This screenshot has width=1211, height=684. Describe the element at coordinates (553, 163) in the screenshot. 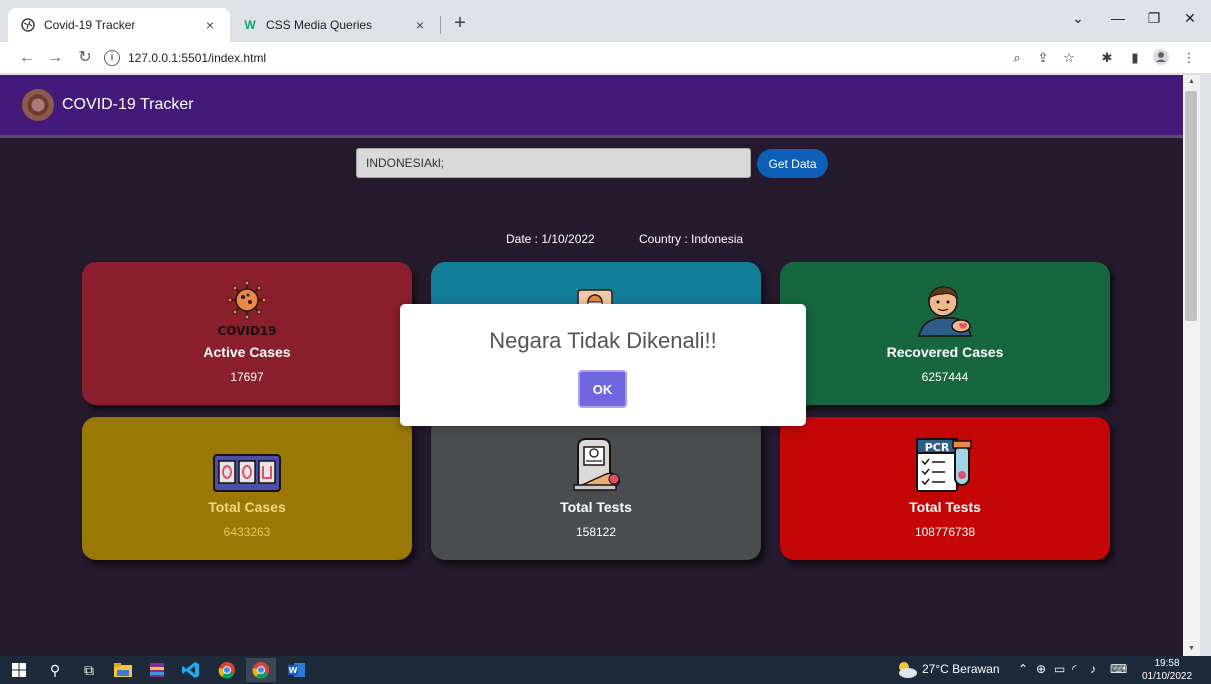

I see `country-search-input` at that location.